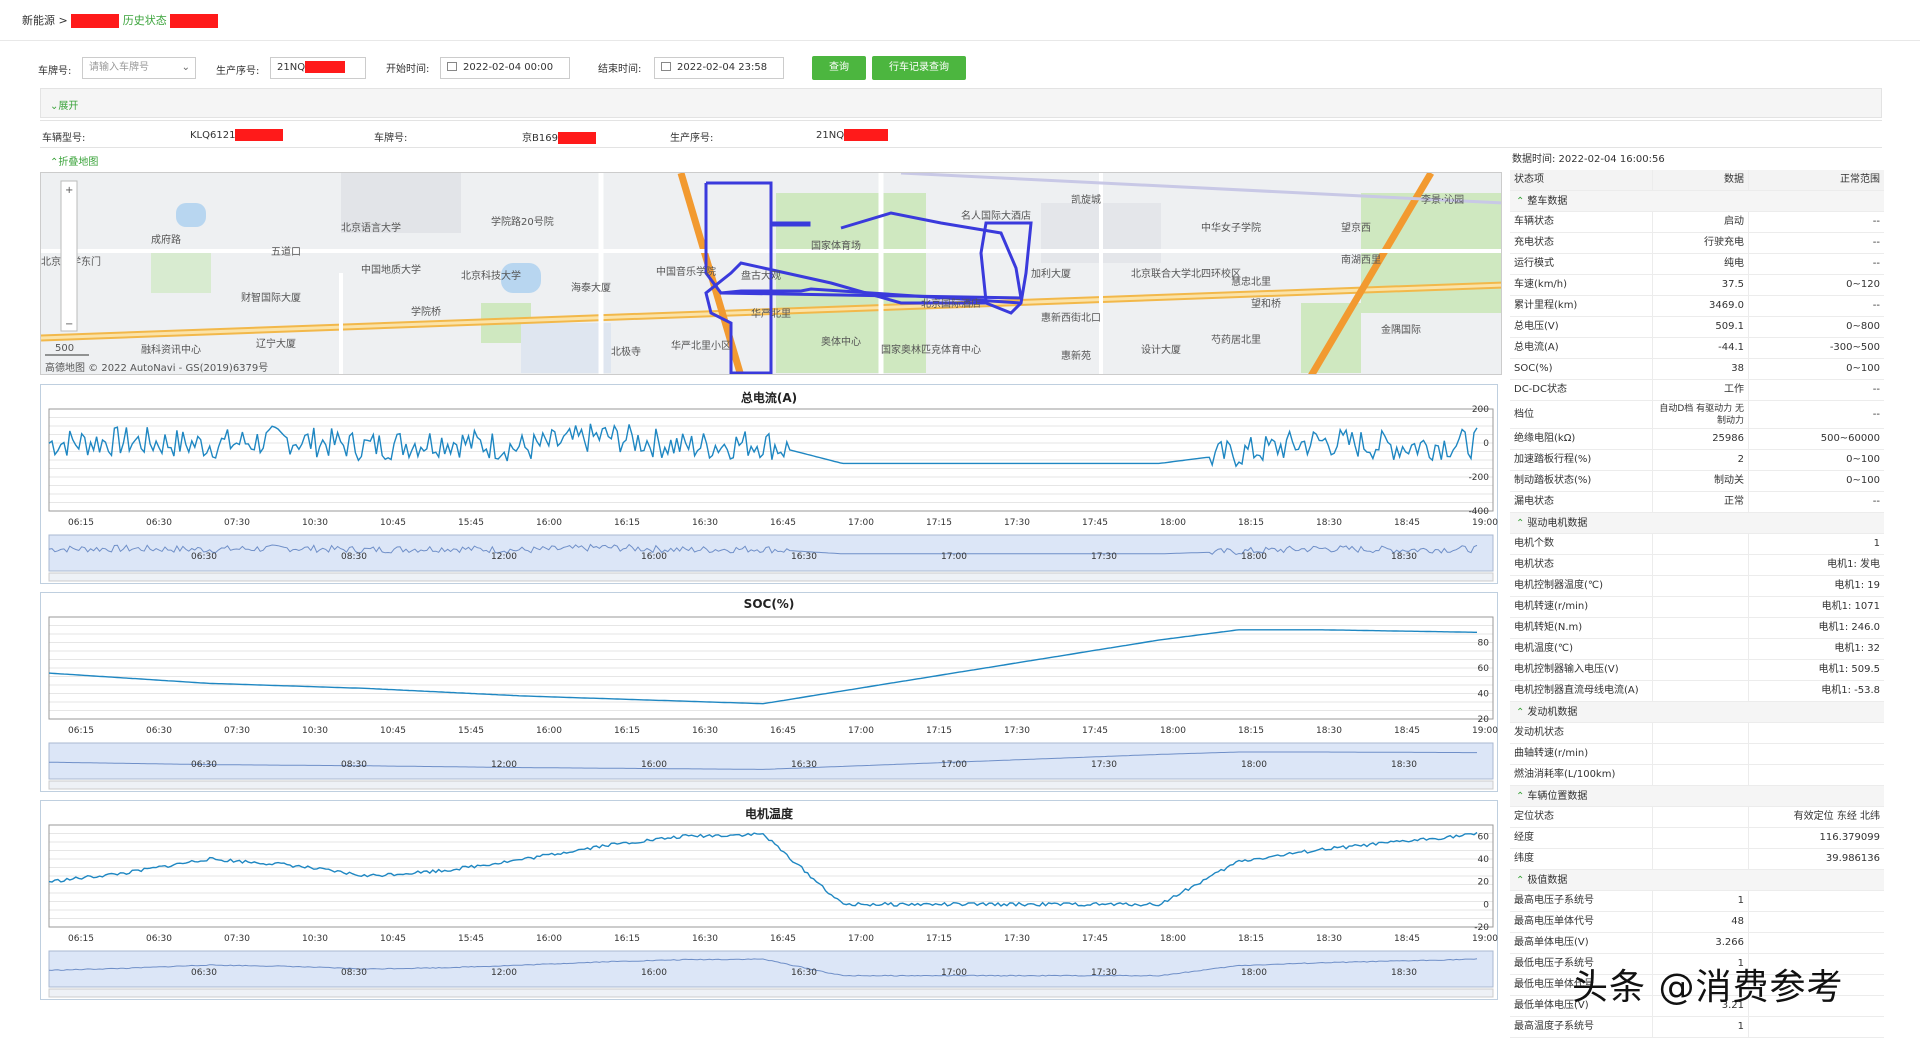 The height and width of the screenshot is (1040, 1920). Describe the element at coordinates (204, 557) in the screenshot. I see `navigator-tick-label: 06:30` at that location.